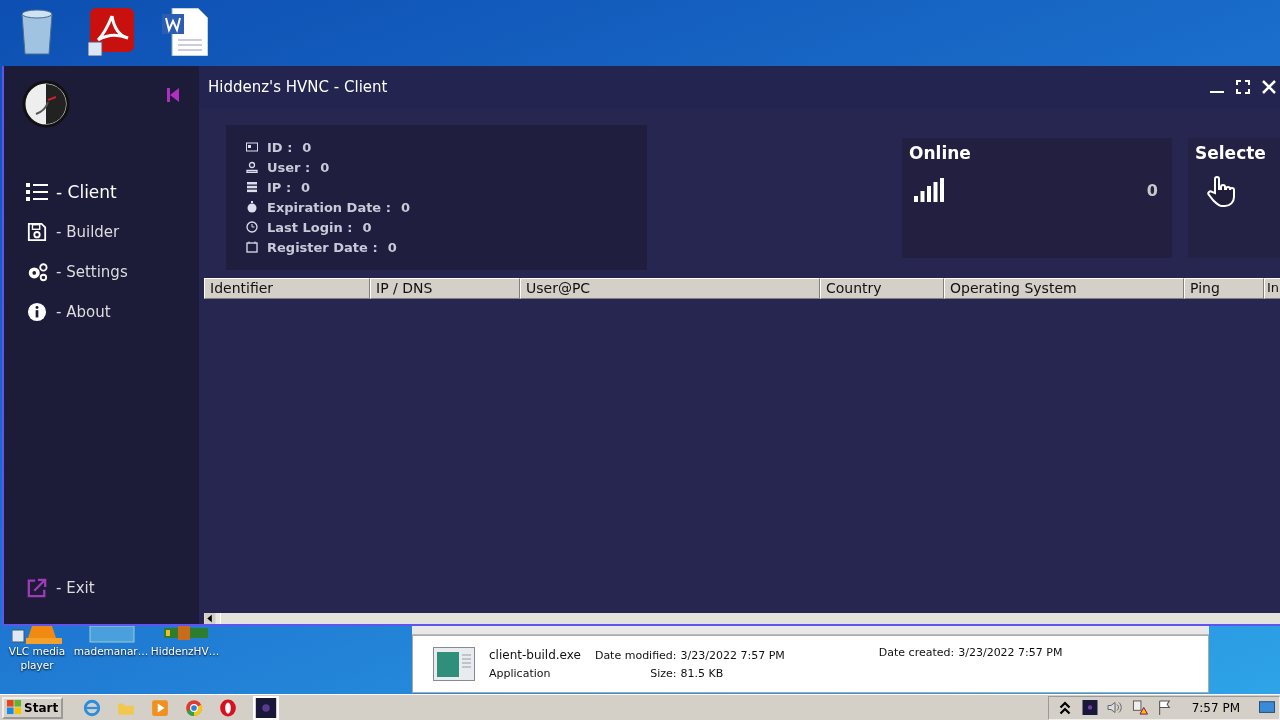 This screenshot has height=720, width=1280. Describe the element at coordinates (14, 707) in the screenshot. I see `windows-logo-icon` at that location.